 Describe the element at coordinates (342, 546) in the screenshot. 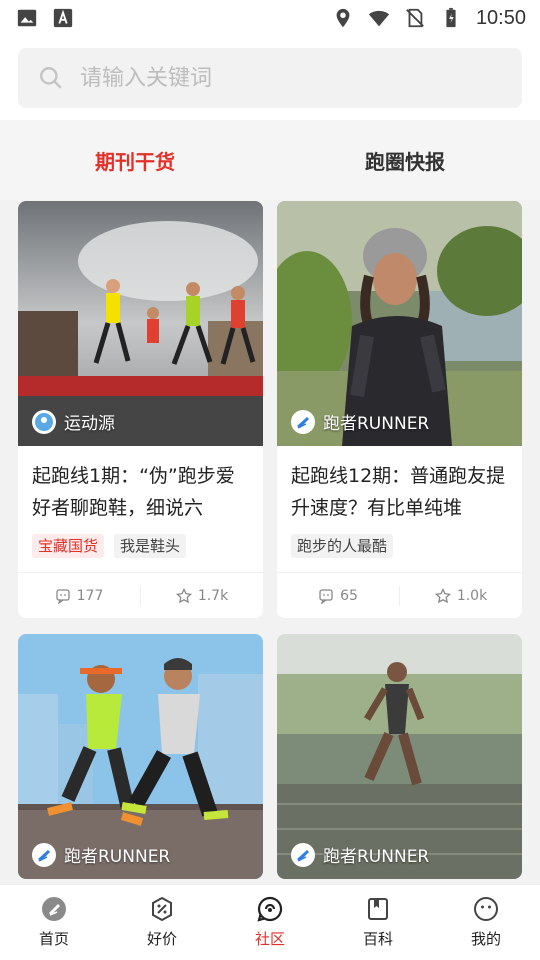

I see `tag: 跑步的人最酷` at that location.